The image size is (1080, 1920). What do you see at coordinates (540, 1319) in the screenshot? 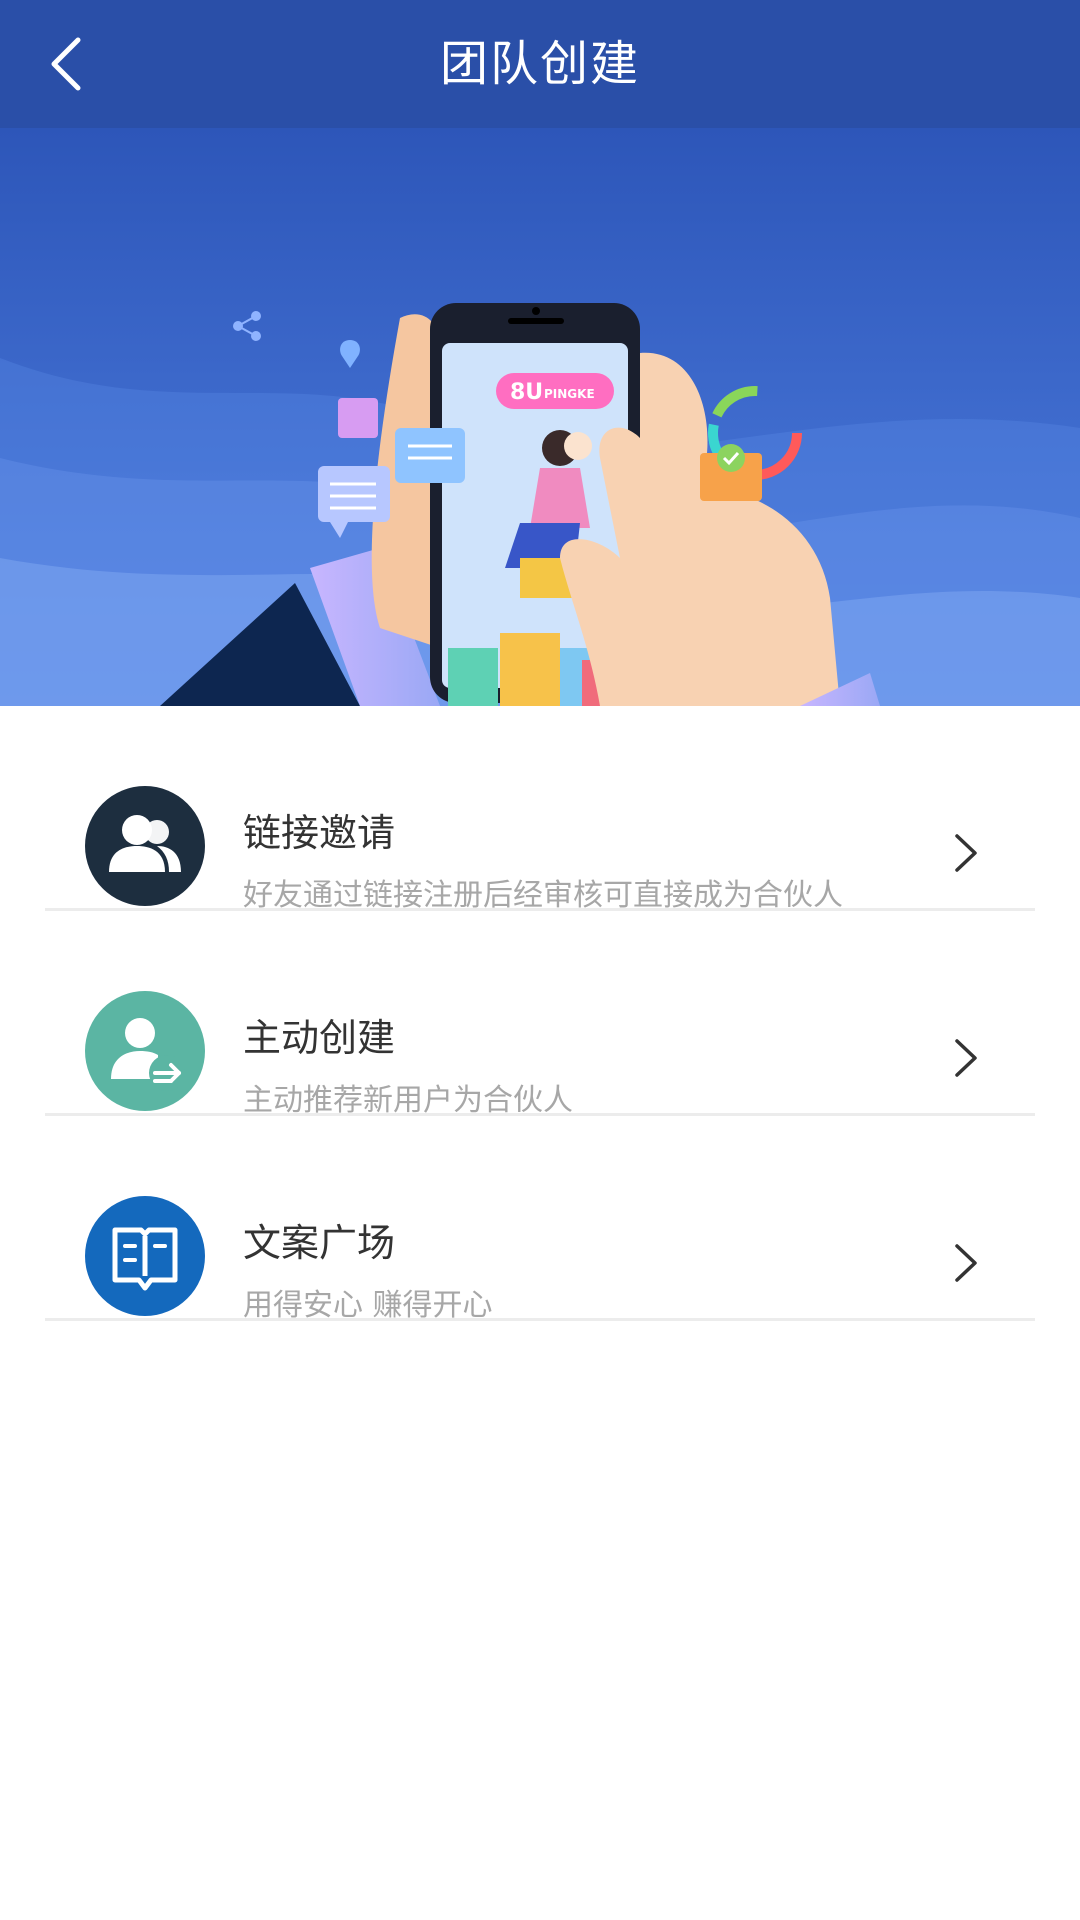
I see `divider` at bounding box center [540, 1319].